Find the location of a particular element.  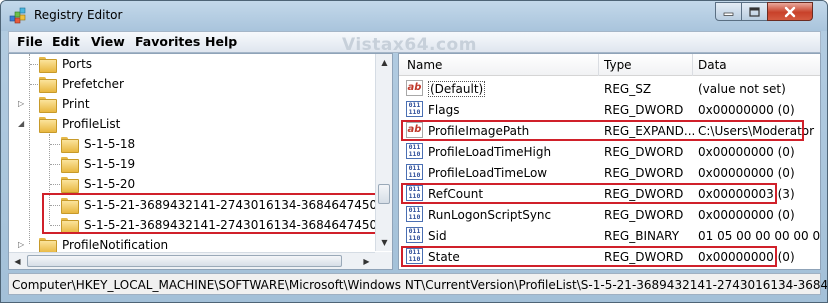

column-header-data: Data is located at coordinates (712, 65).